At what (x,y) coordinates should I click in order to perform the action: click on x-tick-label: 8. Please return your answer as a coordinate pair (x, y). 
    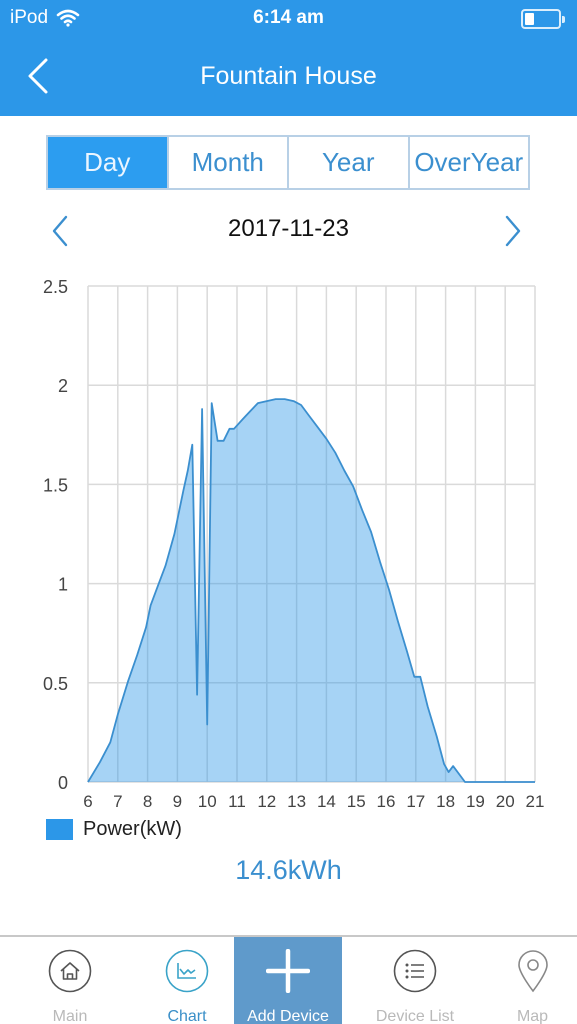
    Looking at the image, I should click on (147, 801).